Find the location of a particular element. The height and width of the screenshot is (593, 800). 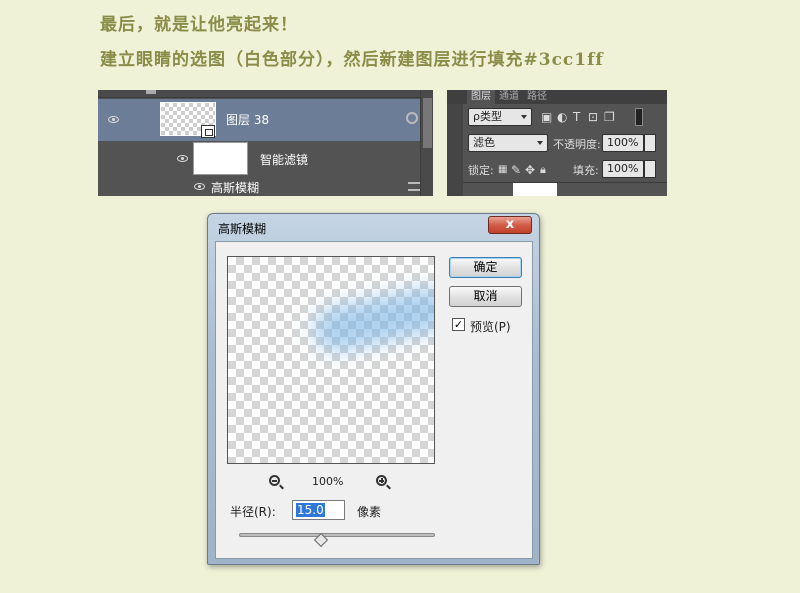

opacity-input: 100% is located at coordinates (623, 143).